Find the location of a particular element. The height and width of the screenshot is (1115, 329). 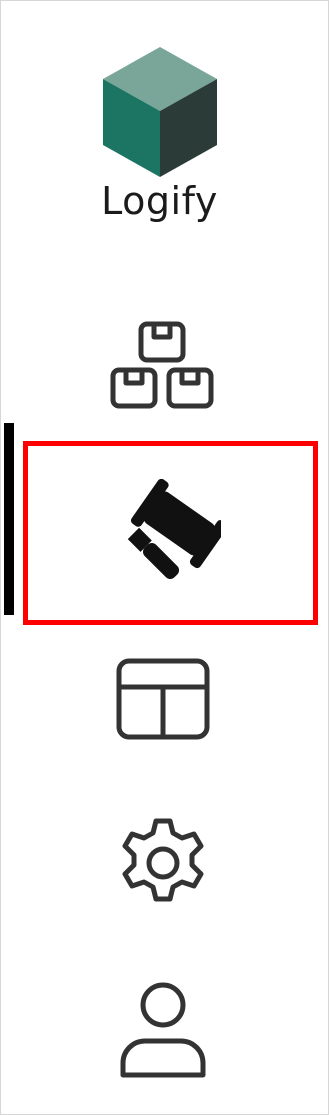

nav-item-inventory is located at coordinates (170, 362).